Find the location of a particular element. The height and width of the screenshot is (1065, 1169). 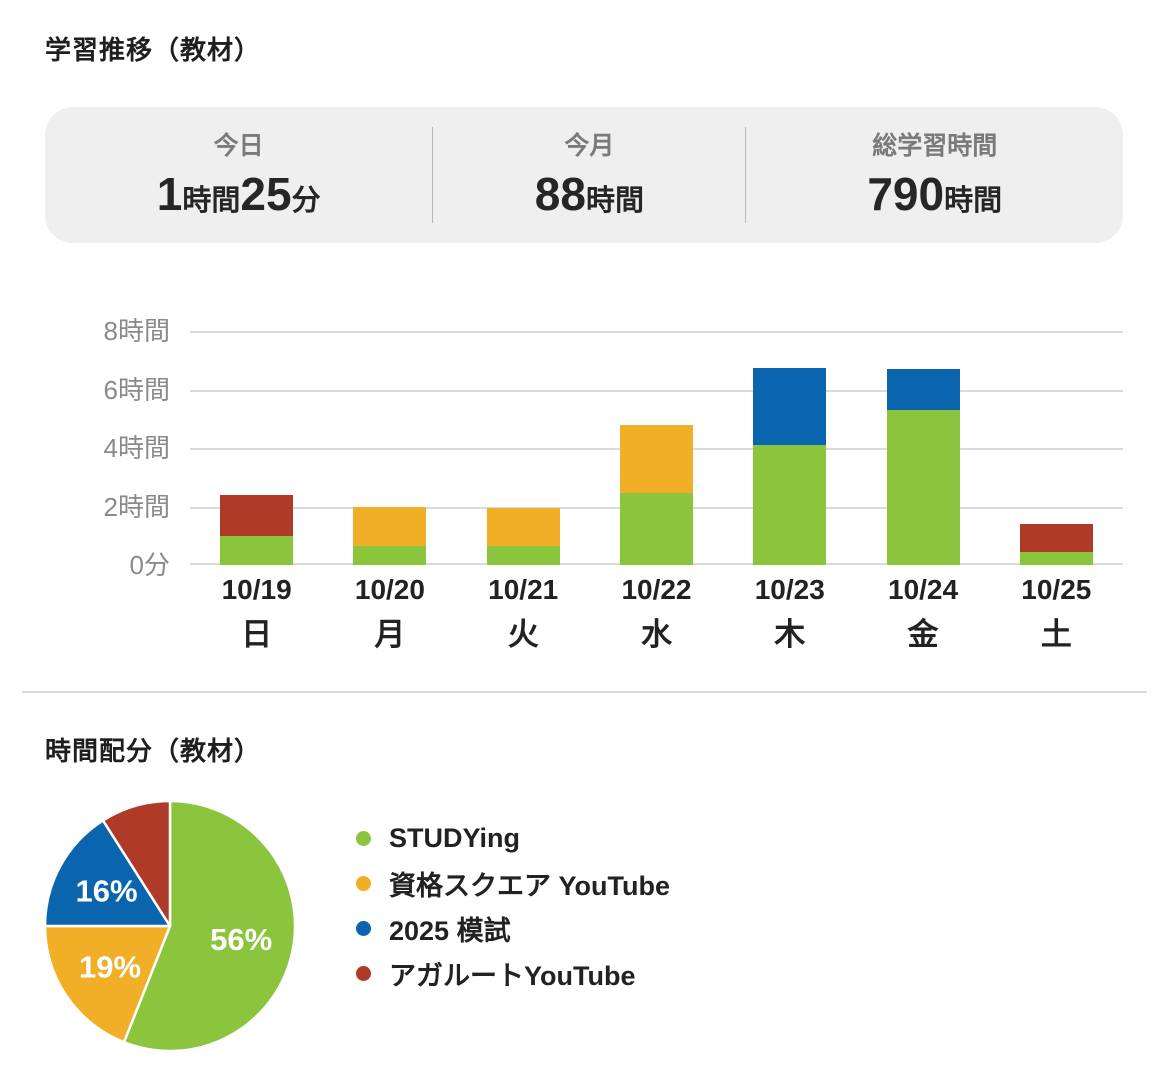

y-axis-label: 6時間 is located at coordinates (136, 389).